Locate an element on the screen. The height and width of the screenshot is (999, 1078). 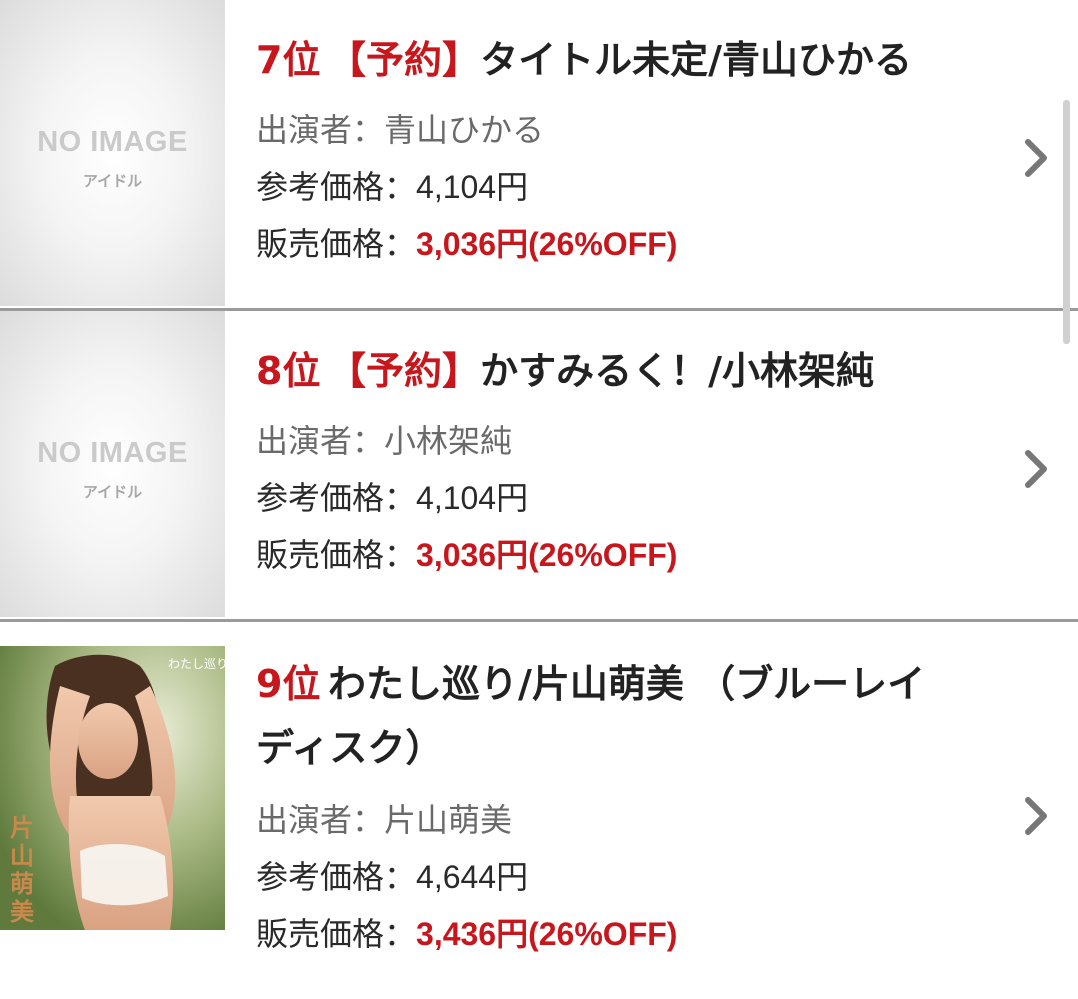
performer-line: 出演者：青山ひかる is located at coordinates (400, 130).